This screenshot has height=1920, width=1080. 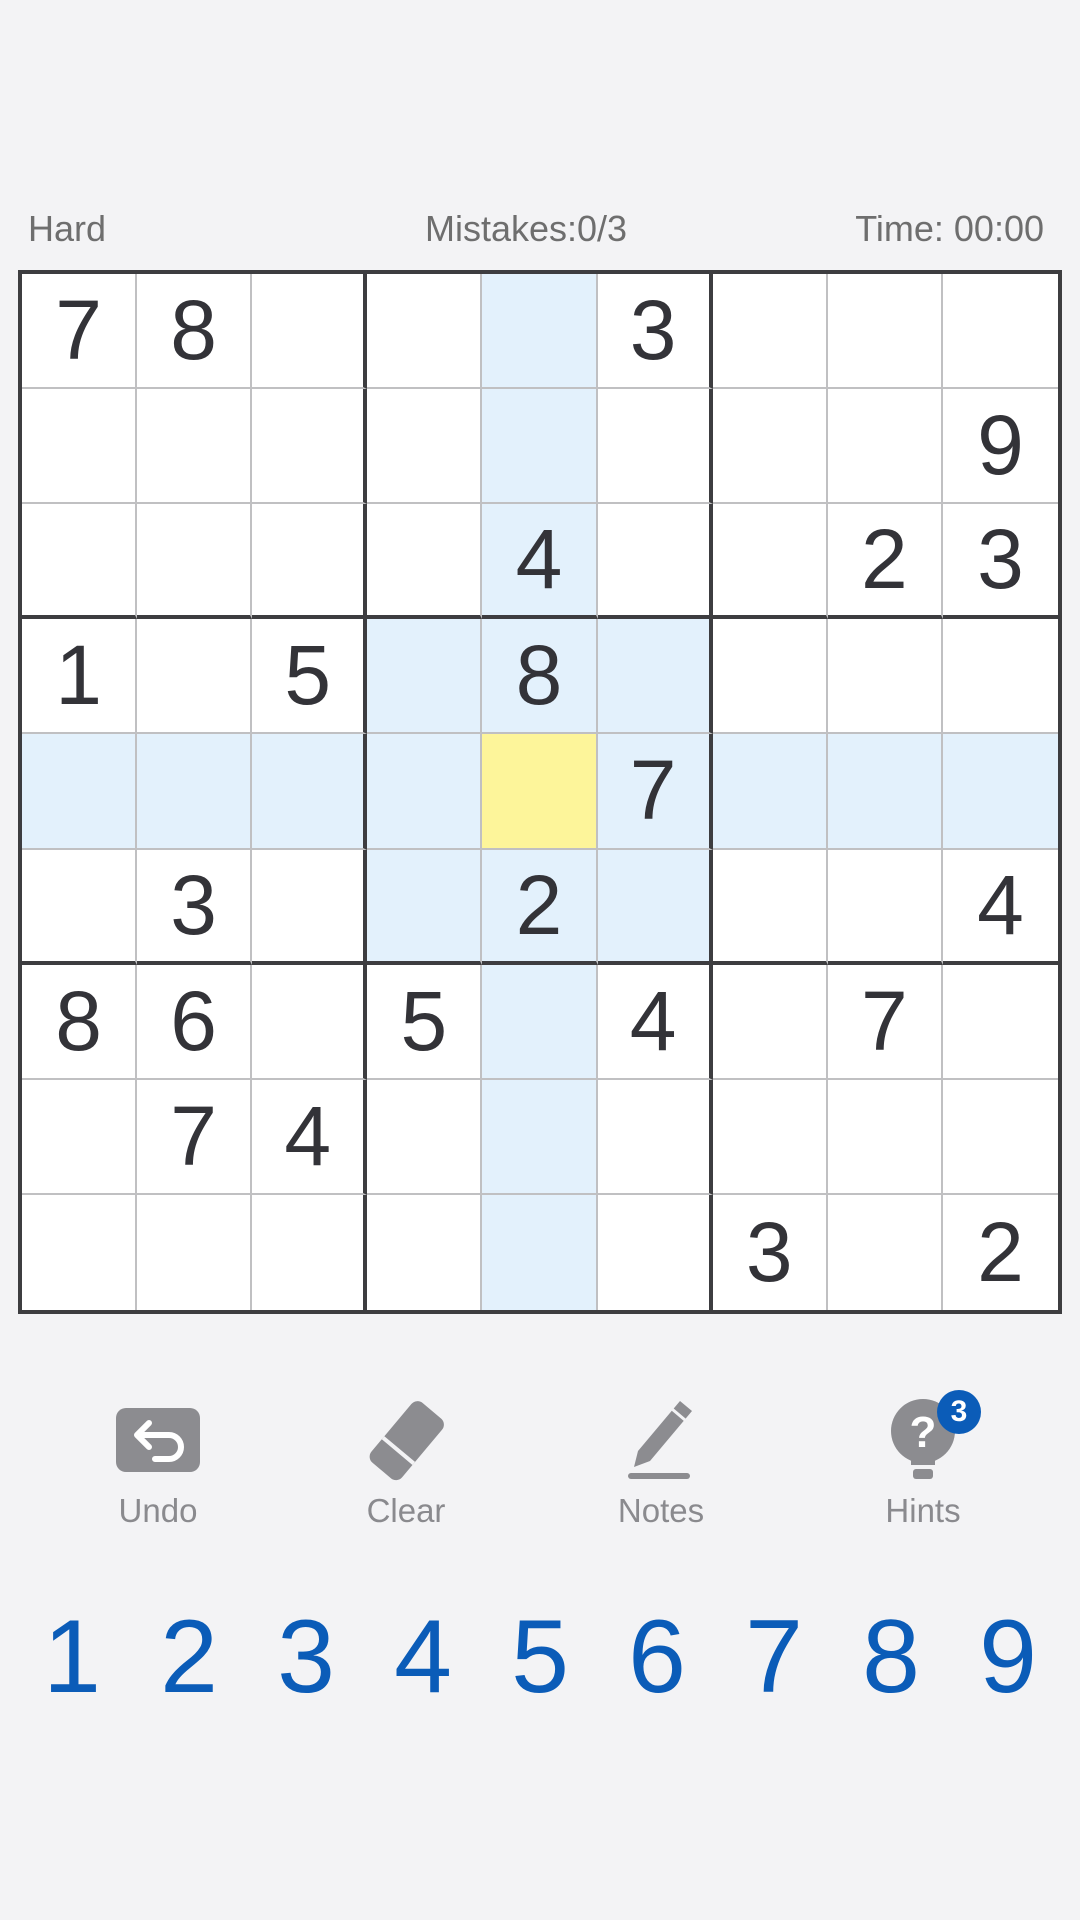 What do you see at coordinates (774, 1657) in the screenshot?
I see `numpad-button-7: 7` at bounding box center [774, 1657].